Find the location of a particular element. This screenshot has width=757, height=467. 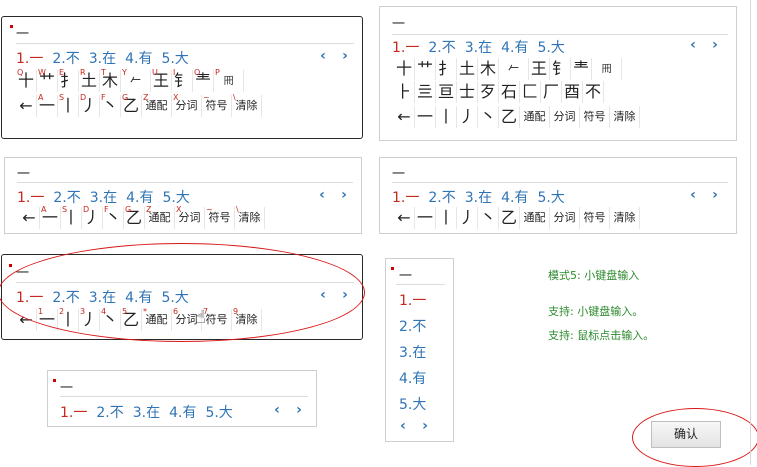

key-4: T木 is located at coordinates (110, 80).